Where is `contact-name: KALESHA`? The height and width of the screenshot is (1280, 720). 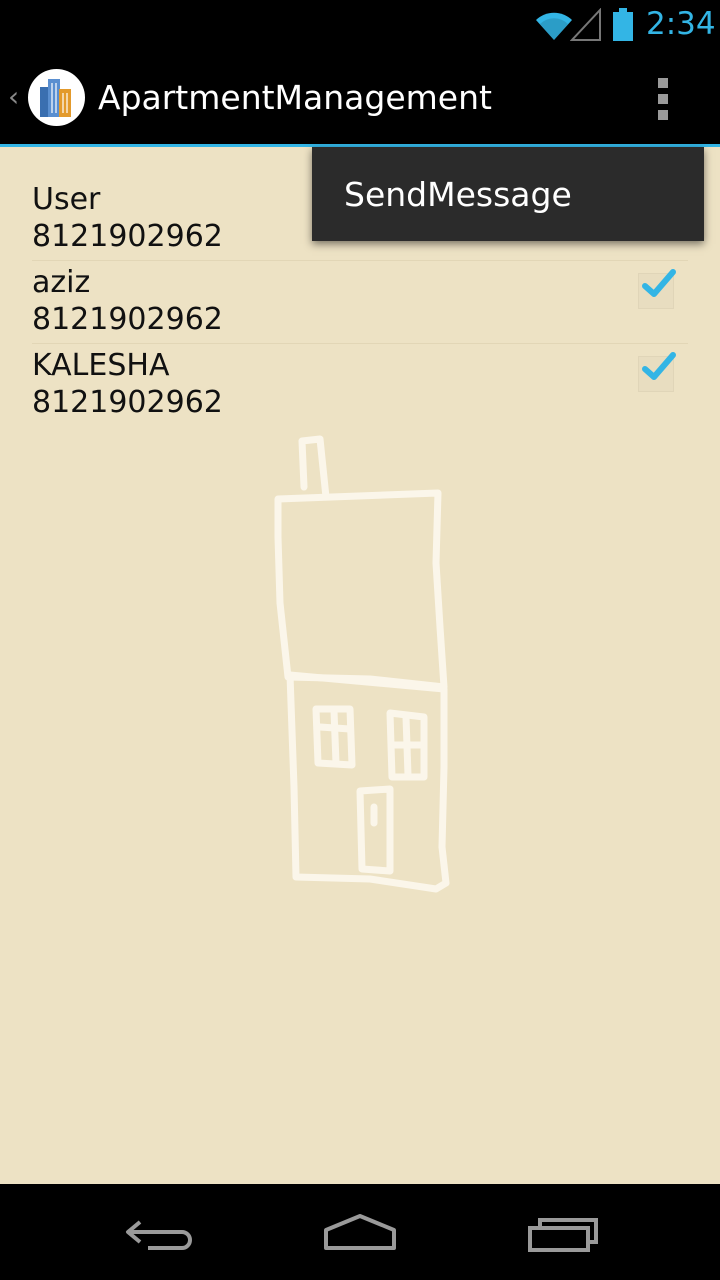 contact-name: KALESHA is located at coordinates (101, 365).